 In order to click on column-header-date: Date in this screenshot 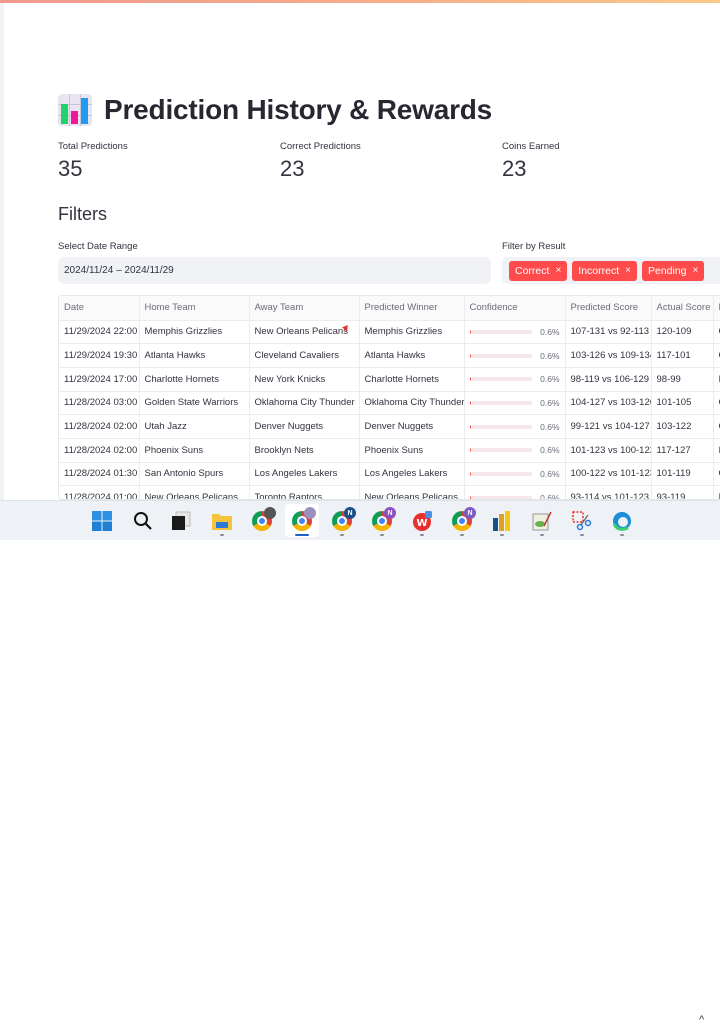, I will do `click(99, 308)`.